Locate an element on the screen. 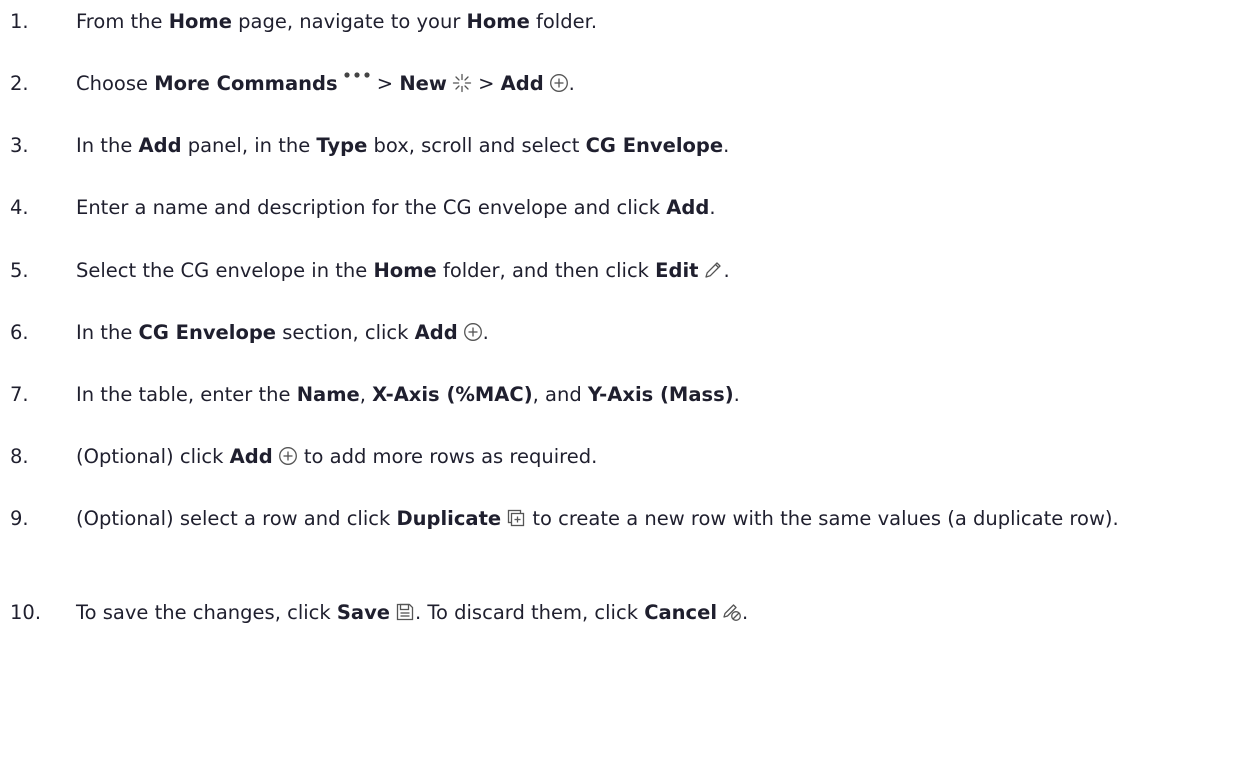 This screenshot has width=1238, height=759. ui-term: New is located at coordinates (423, 83).